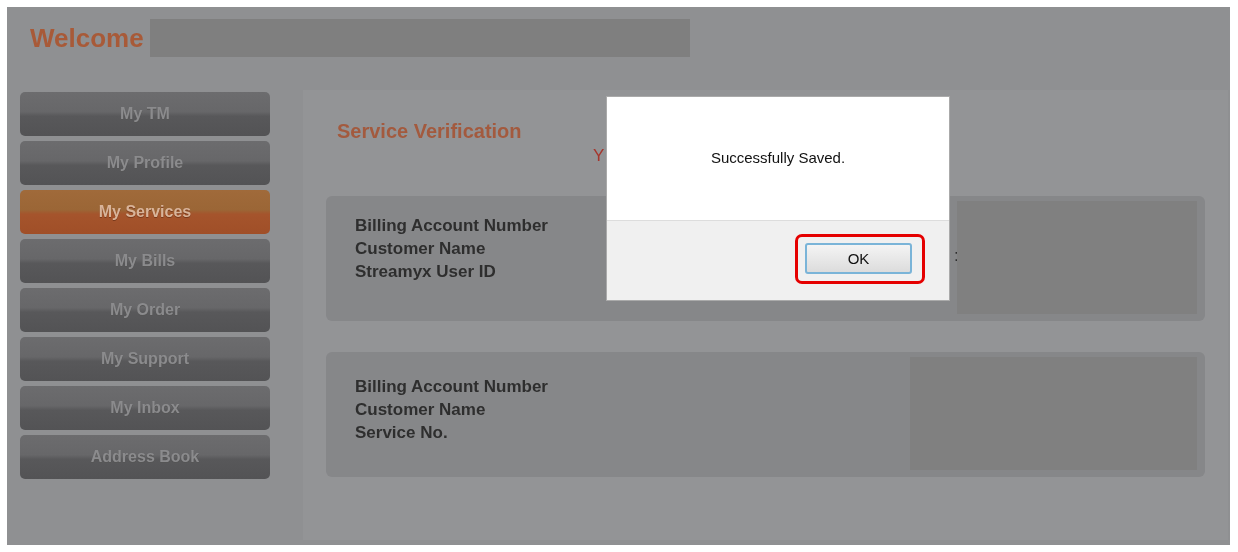  I want to click on field-label: Streamyx User ID, so click(426, 272).